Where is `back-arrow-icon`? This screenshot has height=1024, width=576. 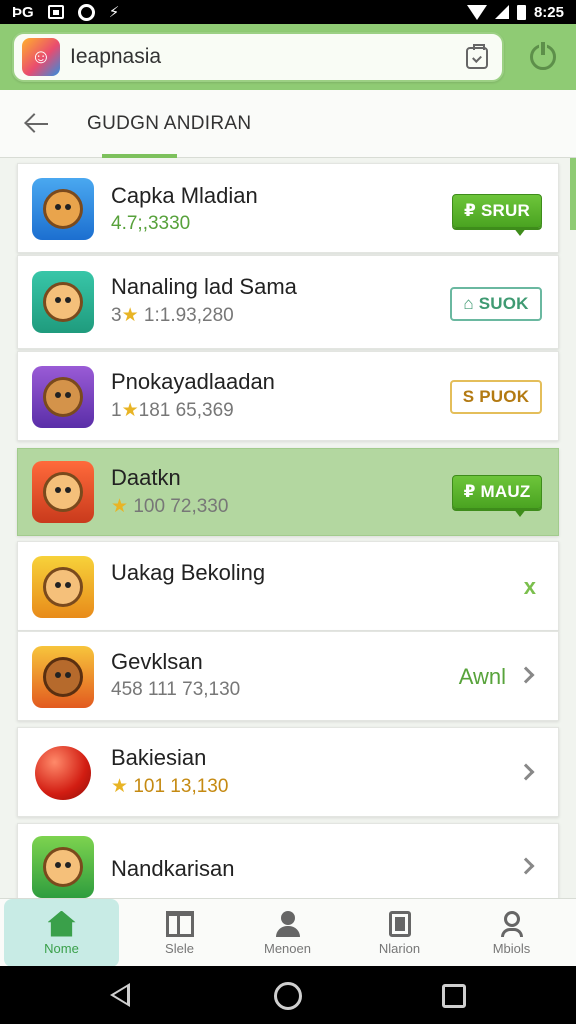
back-arrow-icon is located at coordinates (37, 124).